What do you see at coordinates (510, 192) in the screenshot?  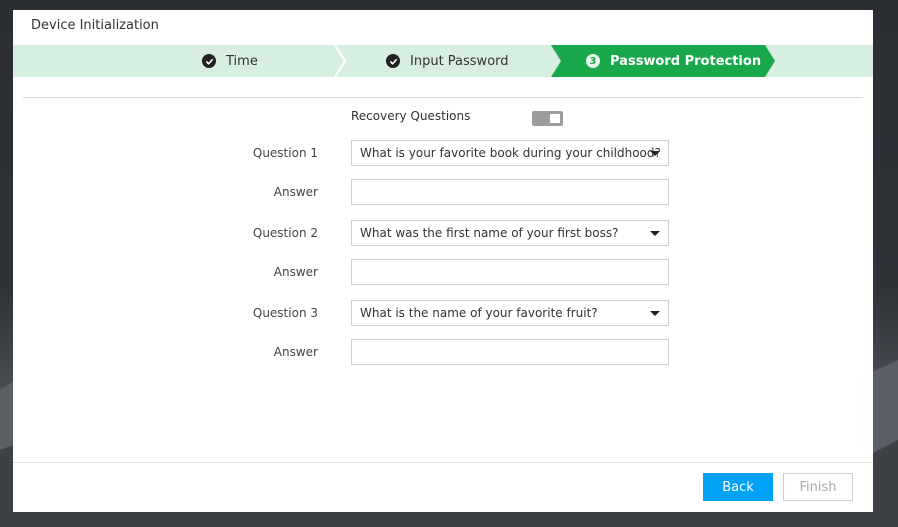 I see `answer-1-input` at bounding box center [510, 192].